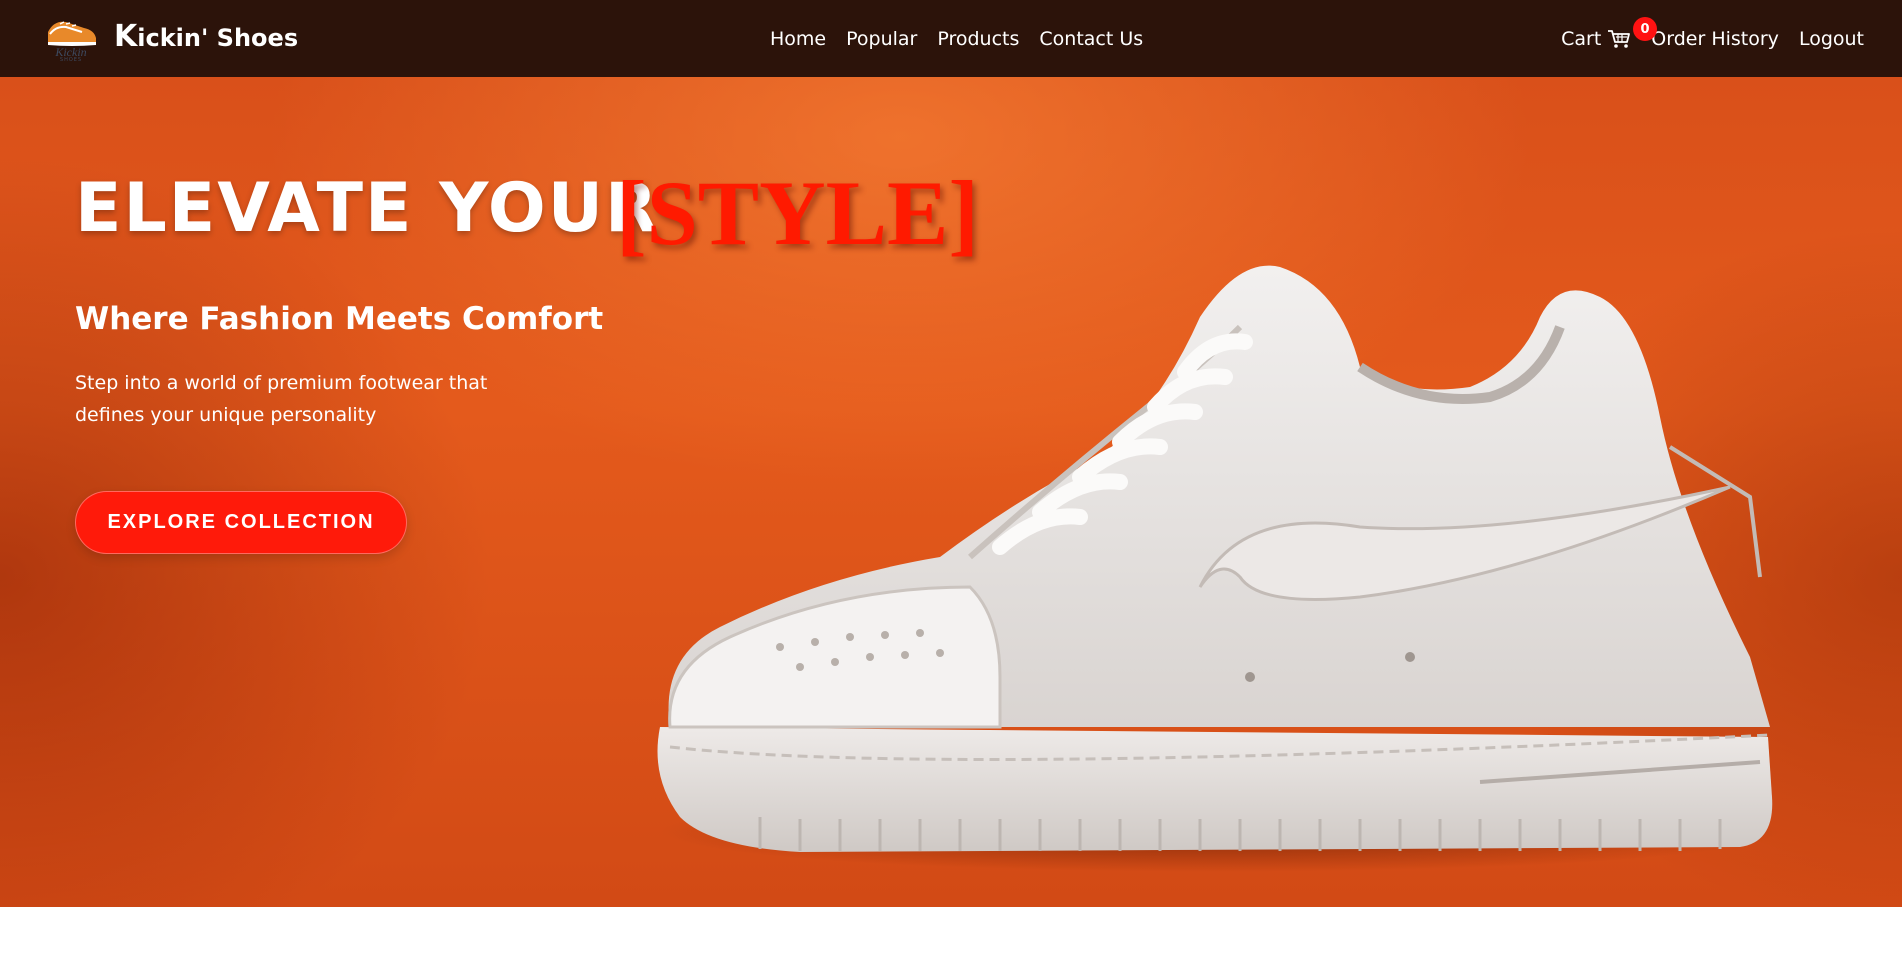  Describe the element at coordinates (1645, 29) in the screenshot. I see `cart-count-badge: 0` at that location.